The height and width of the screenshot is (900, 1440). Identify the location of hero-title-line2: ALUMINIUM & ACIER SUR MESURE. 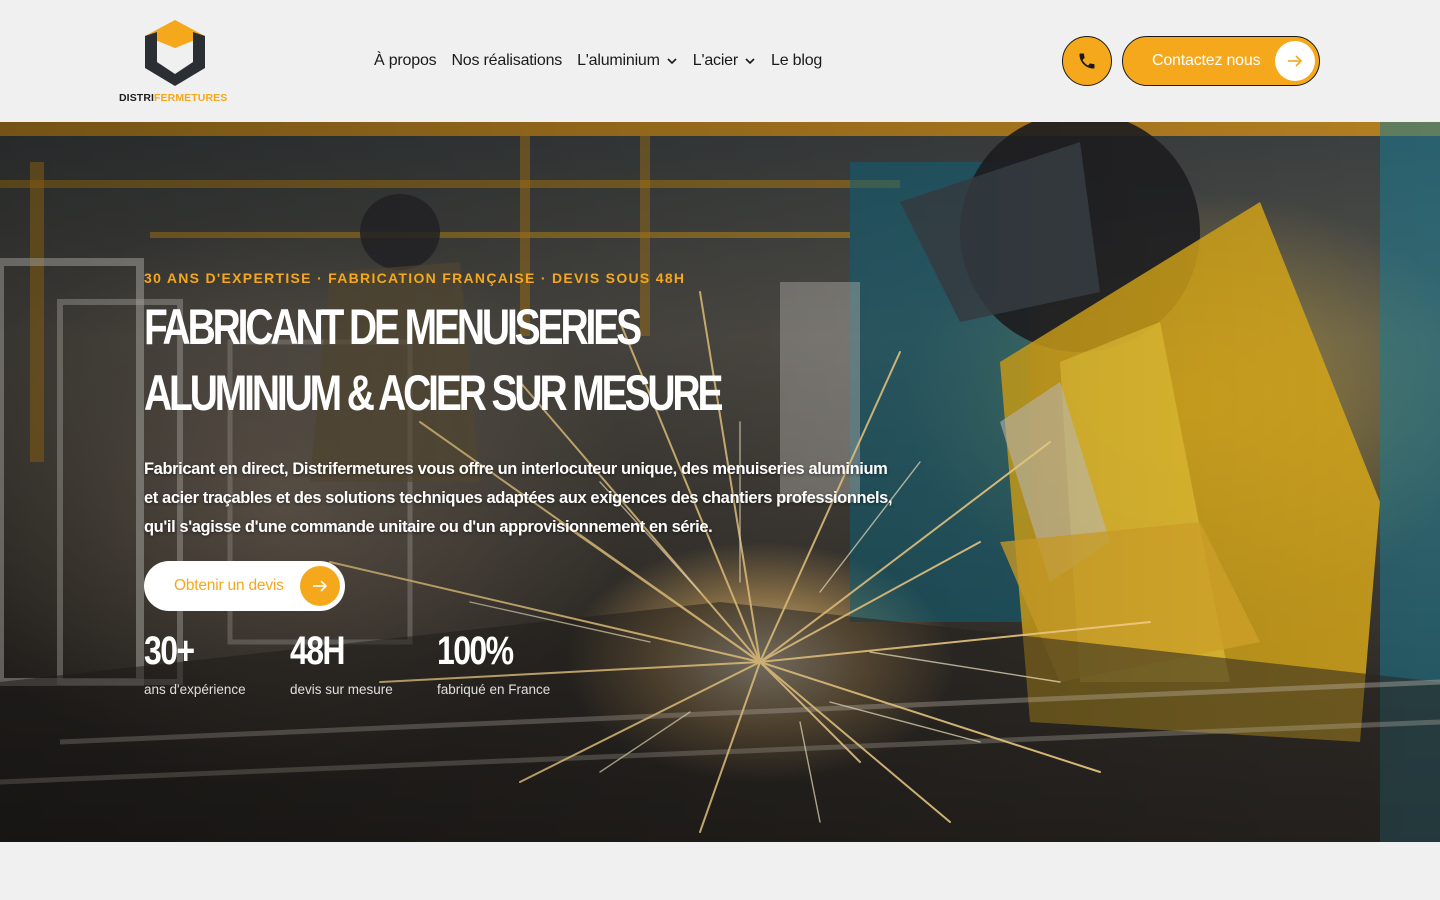
(433, 393).